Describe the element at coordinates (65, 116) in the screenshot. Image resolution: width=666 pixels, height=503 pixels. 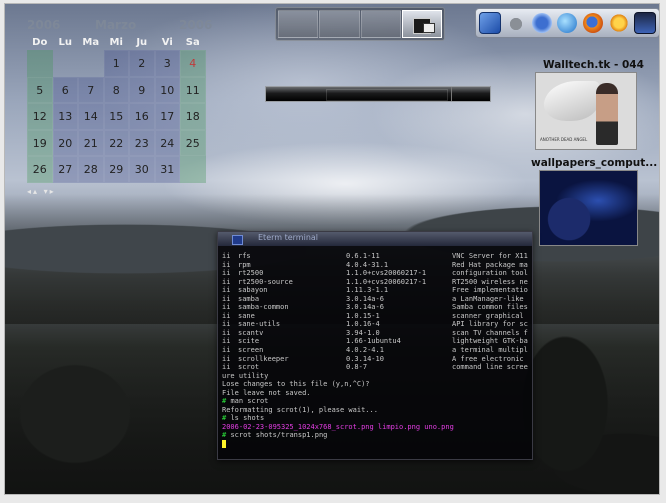
I see `calendar-day: 13` at that location.